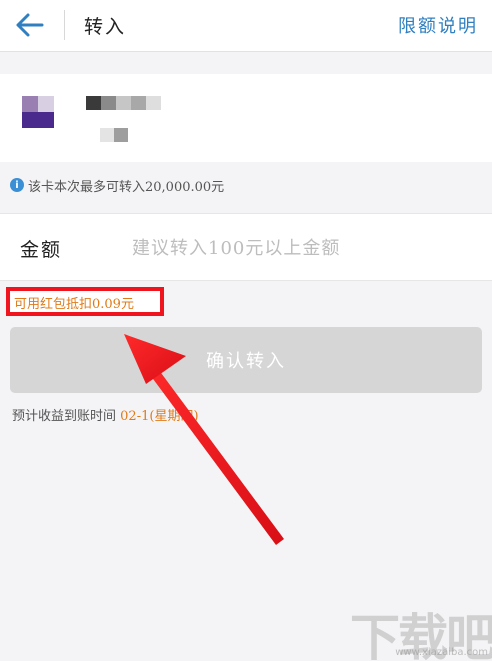  I want to click on arrival-time-label: 预计收益到账时间, so click(64, 416).